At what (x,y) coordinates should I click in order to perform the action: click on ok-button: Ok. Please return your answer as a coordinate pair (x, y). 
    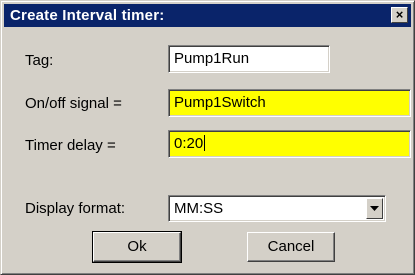
    Looking at the image, I should click on (137, 247).